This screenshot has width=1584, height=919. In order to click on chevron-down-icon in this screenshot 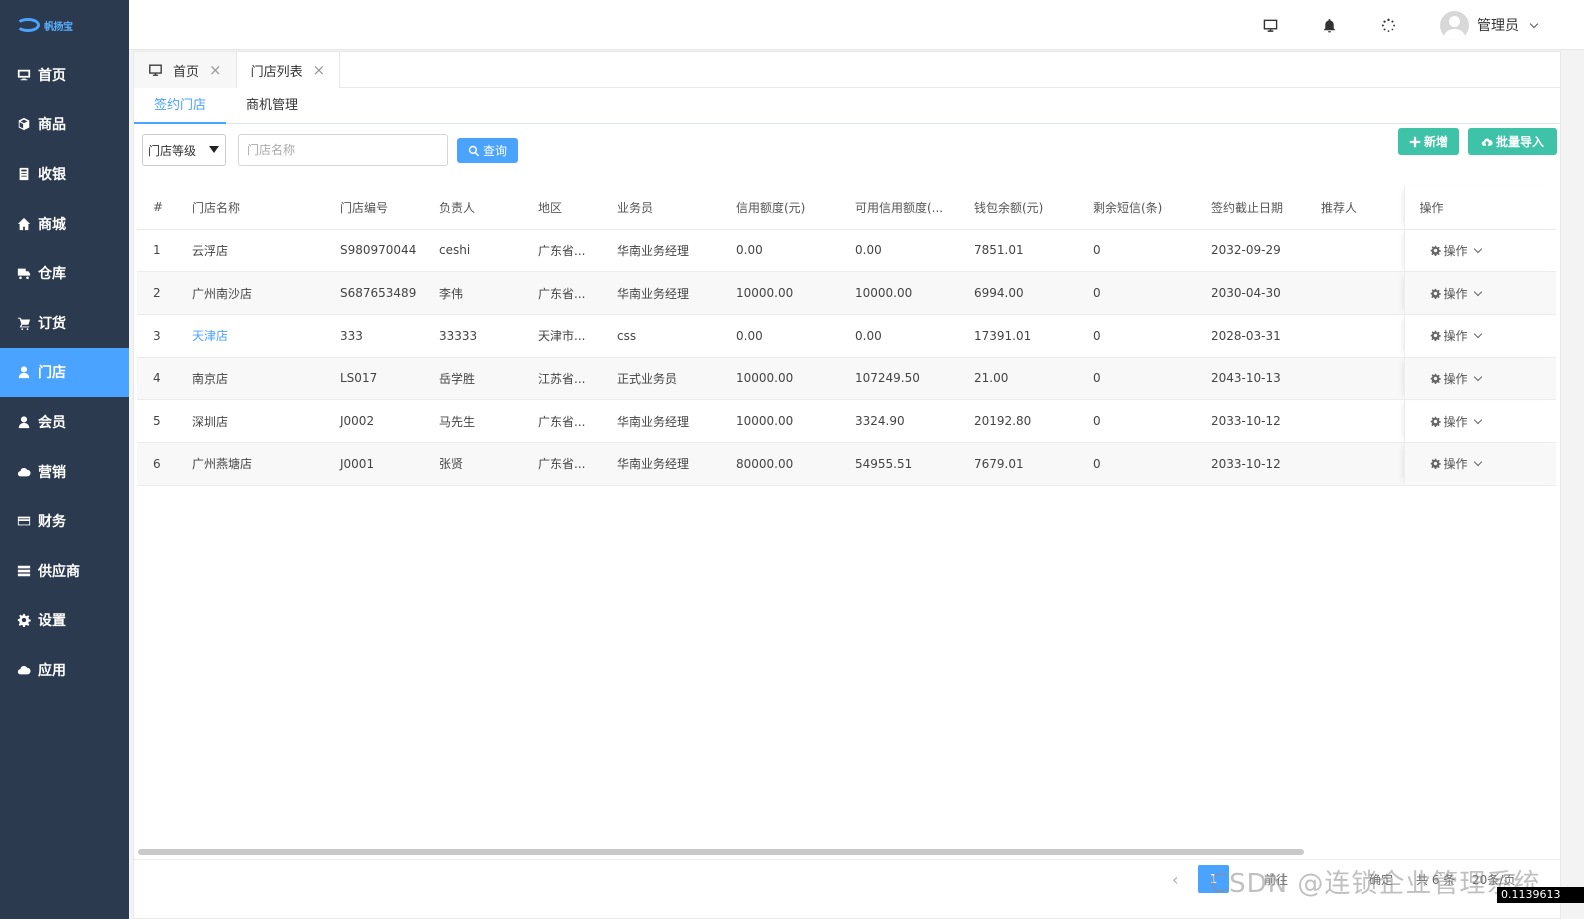, I will do `click(1477, 291)`.